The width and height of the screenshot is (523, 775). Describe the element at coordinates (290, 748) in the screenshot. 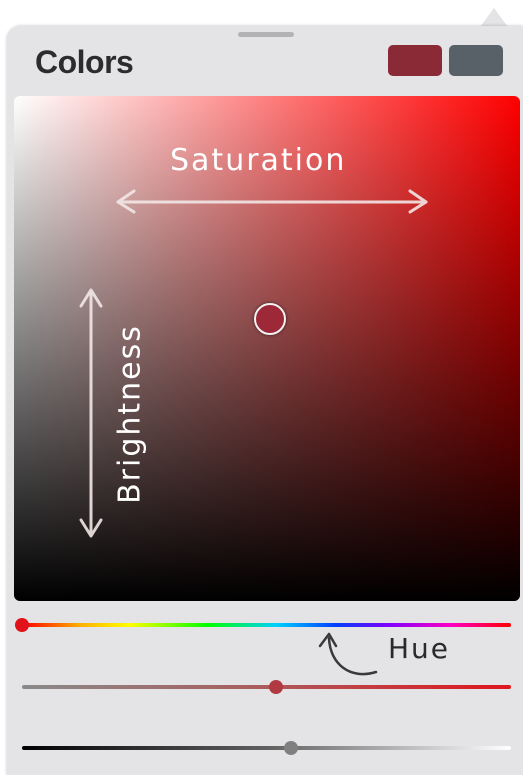

I see `brightness-slider-knob` at that location.